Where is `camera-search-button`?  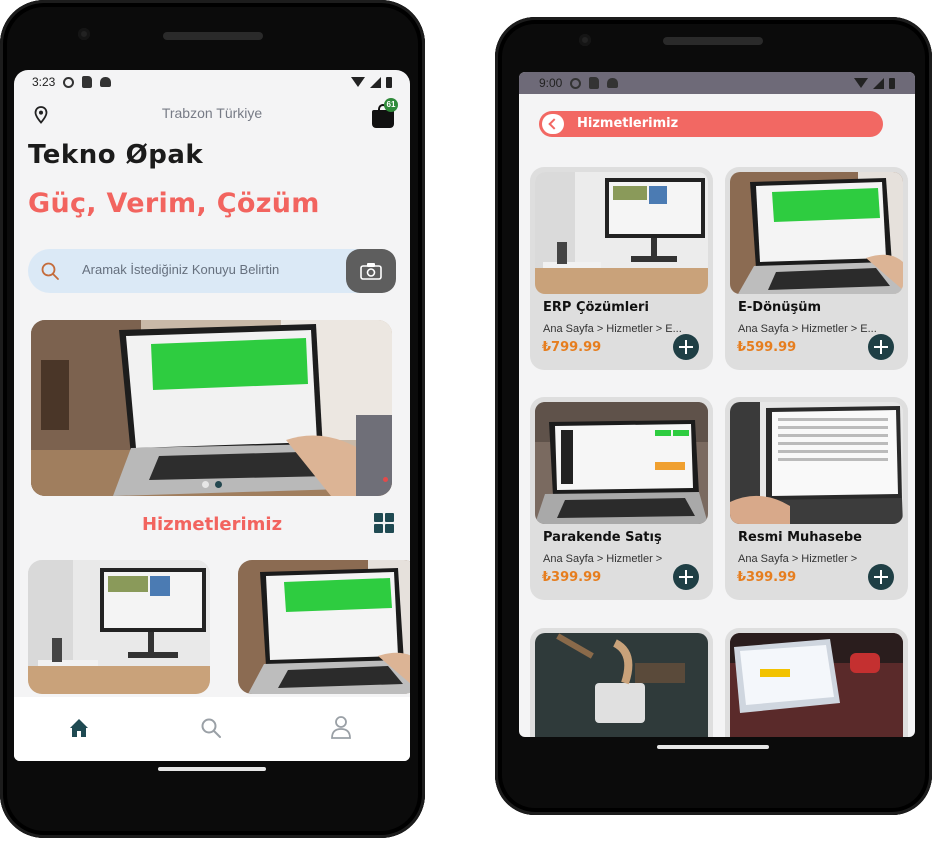 camera-search-button is located at coordinates (371, 271).